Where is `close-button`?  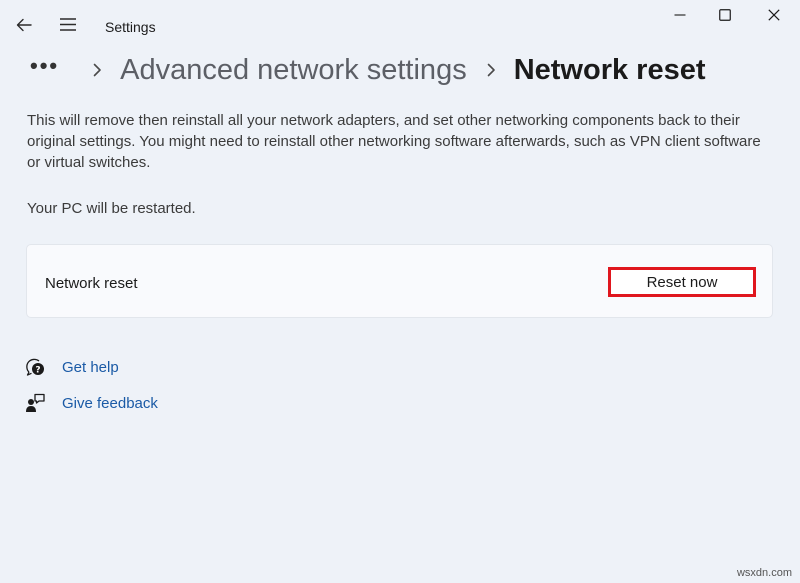 close-button is located at coordinates (774, 17).